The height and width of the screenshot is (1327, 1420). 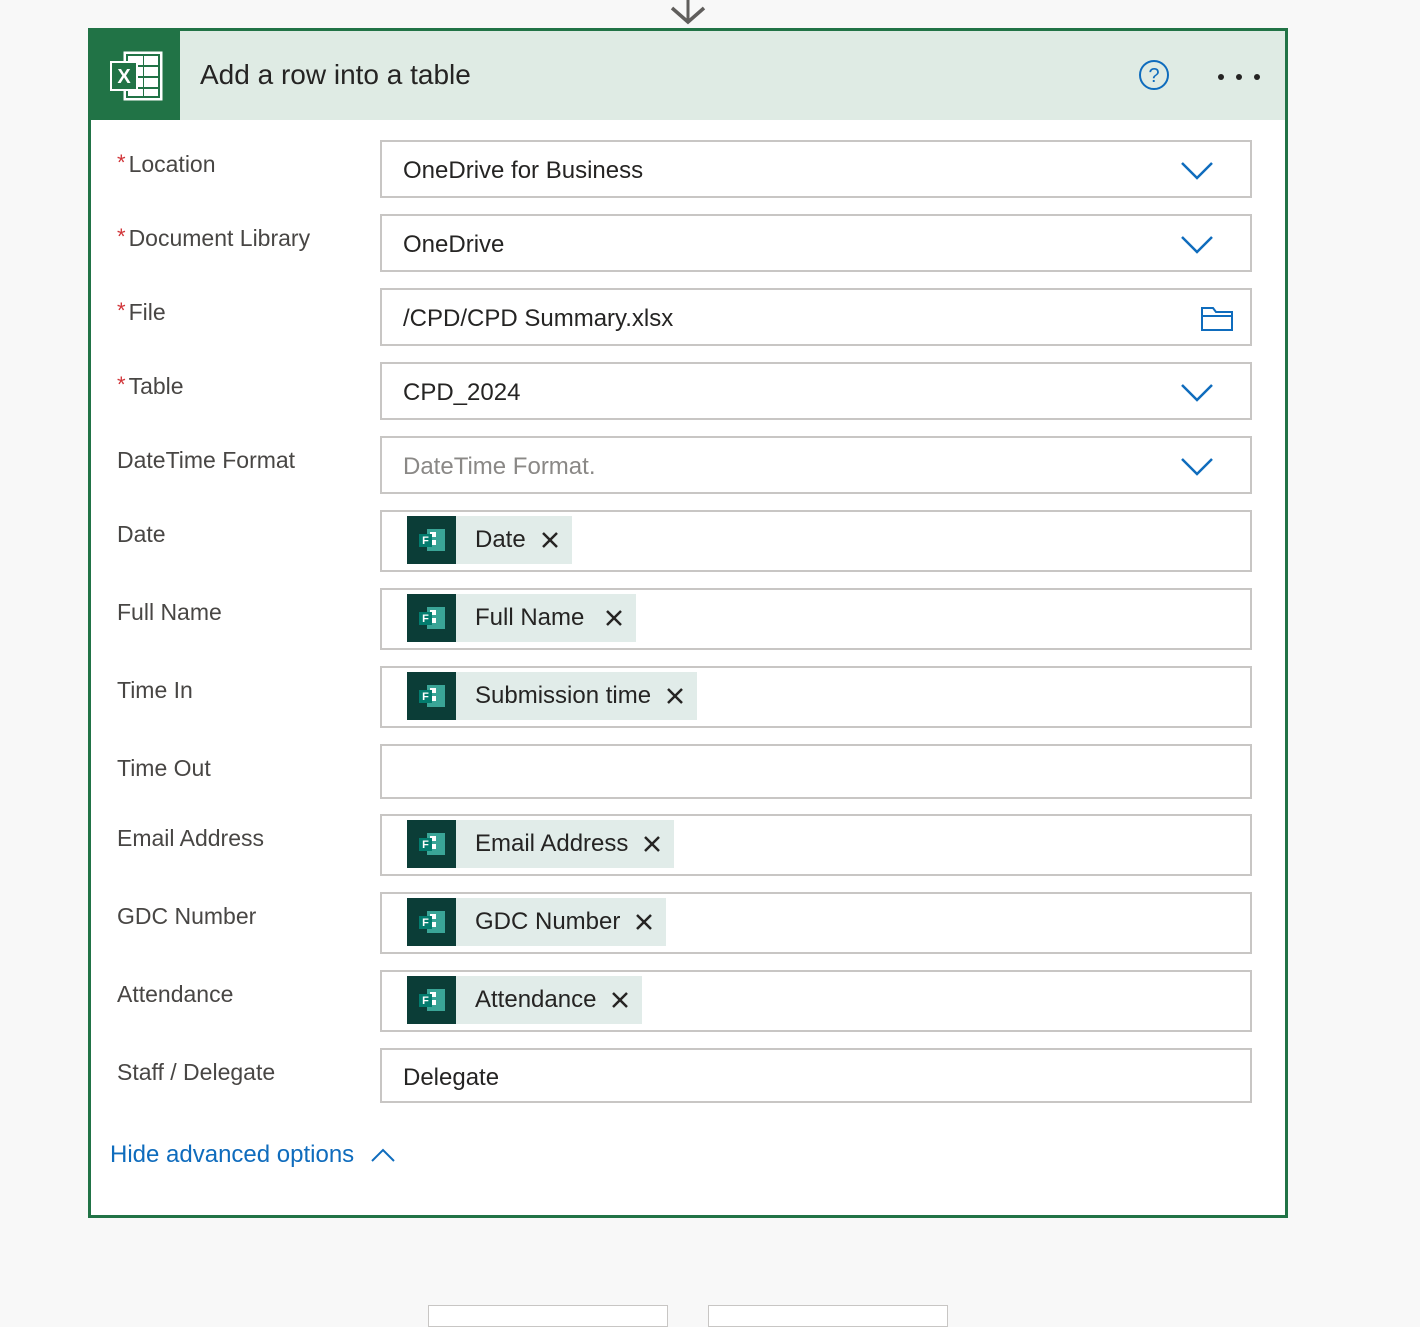 What do you see at coordinates (816, 697) in the screenshot?
I see `time-in-field: F Submission time` at bounding box center [816, 697].